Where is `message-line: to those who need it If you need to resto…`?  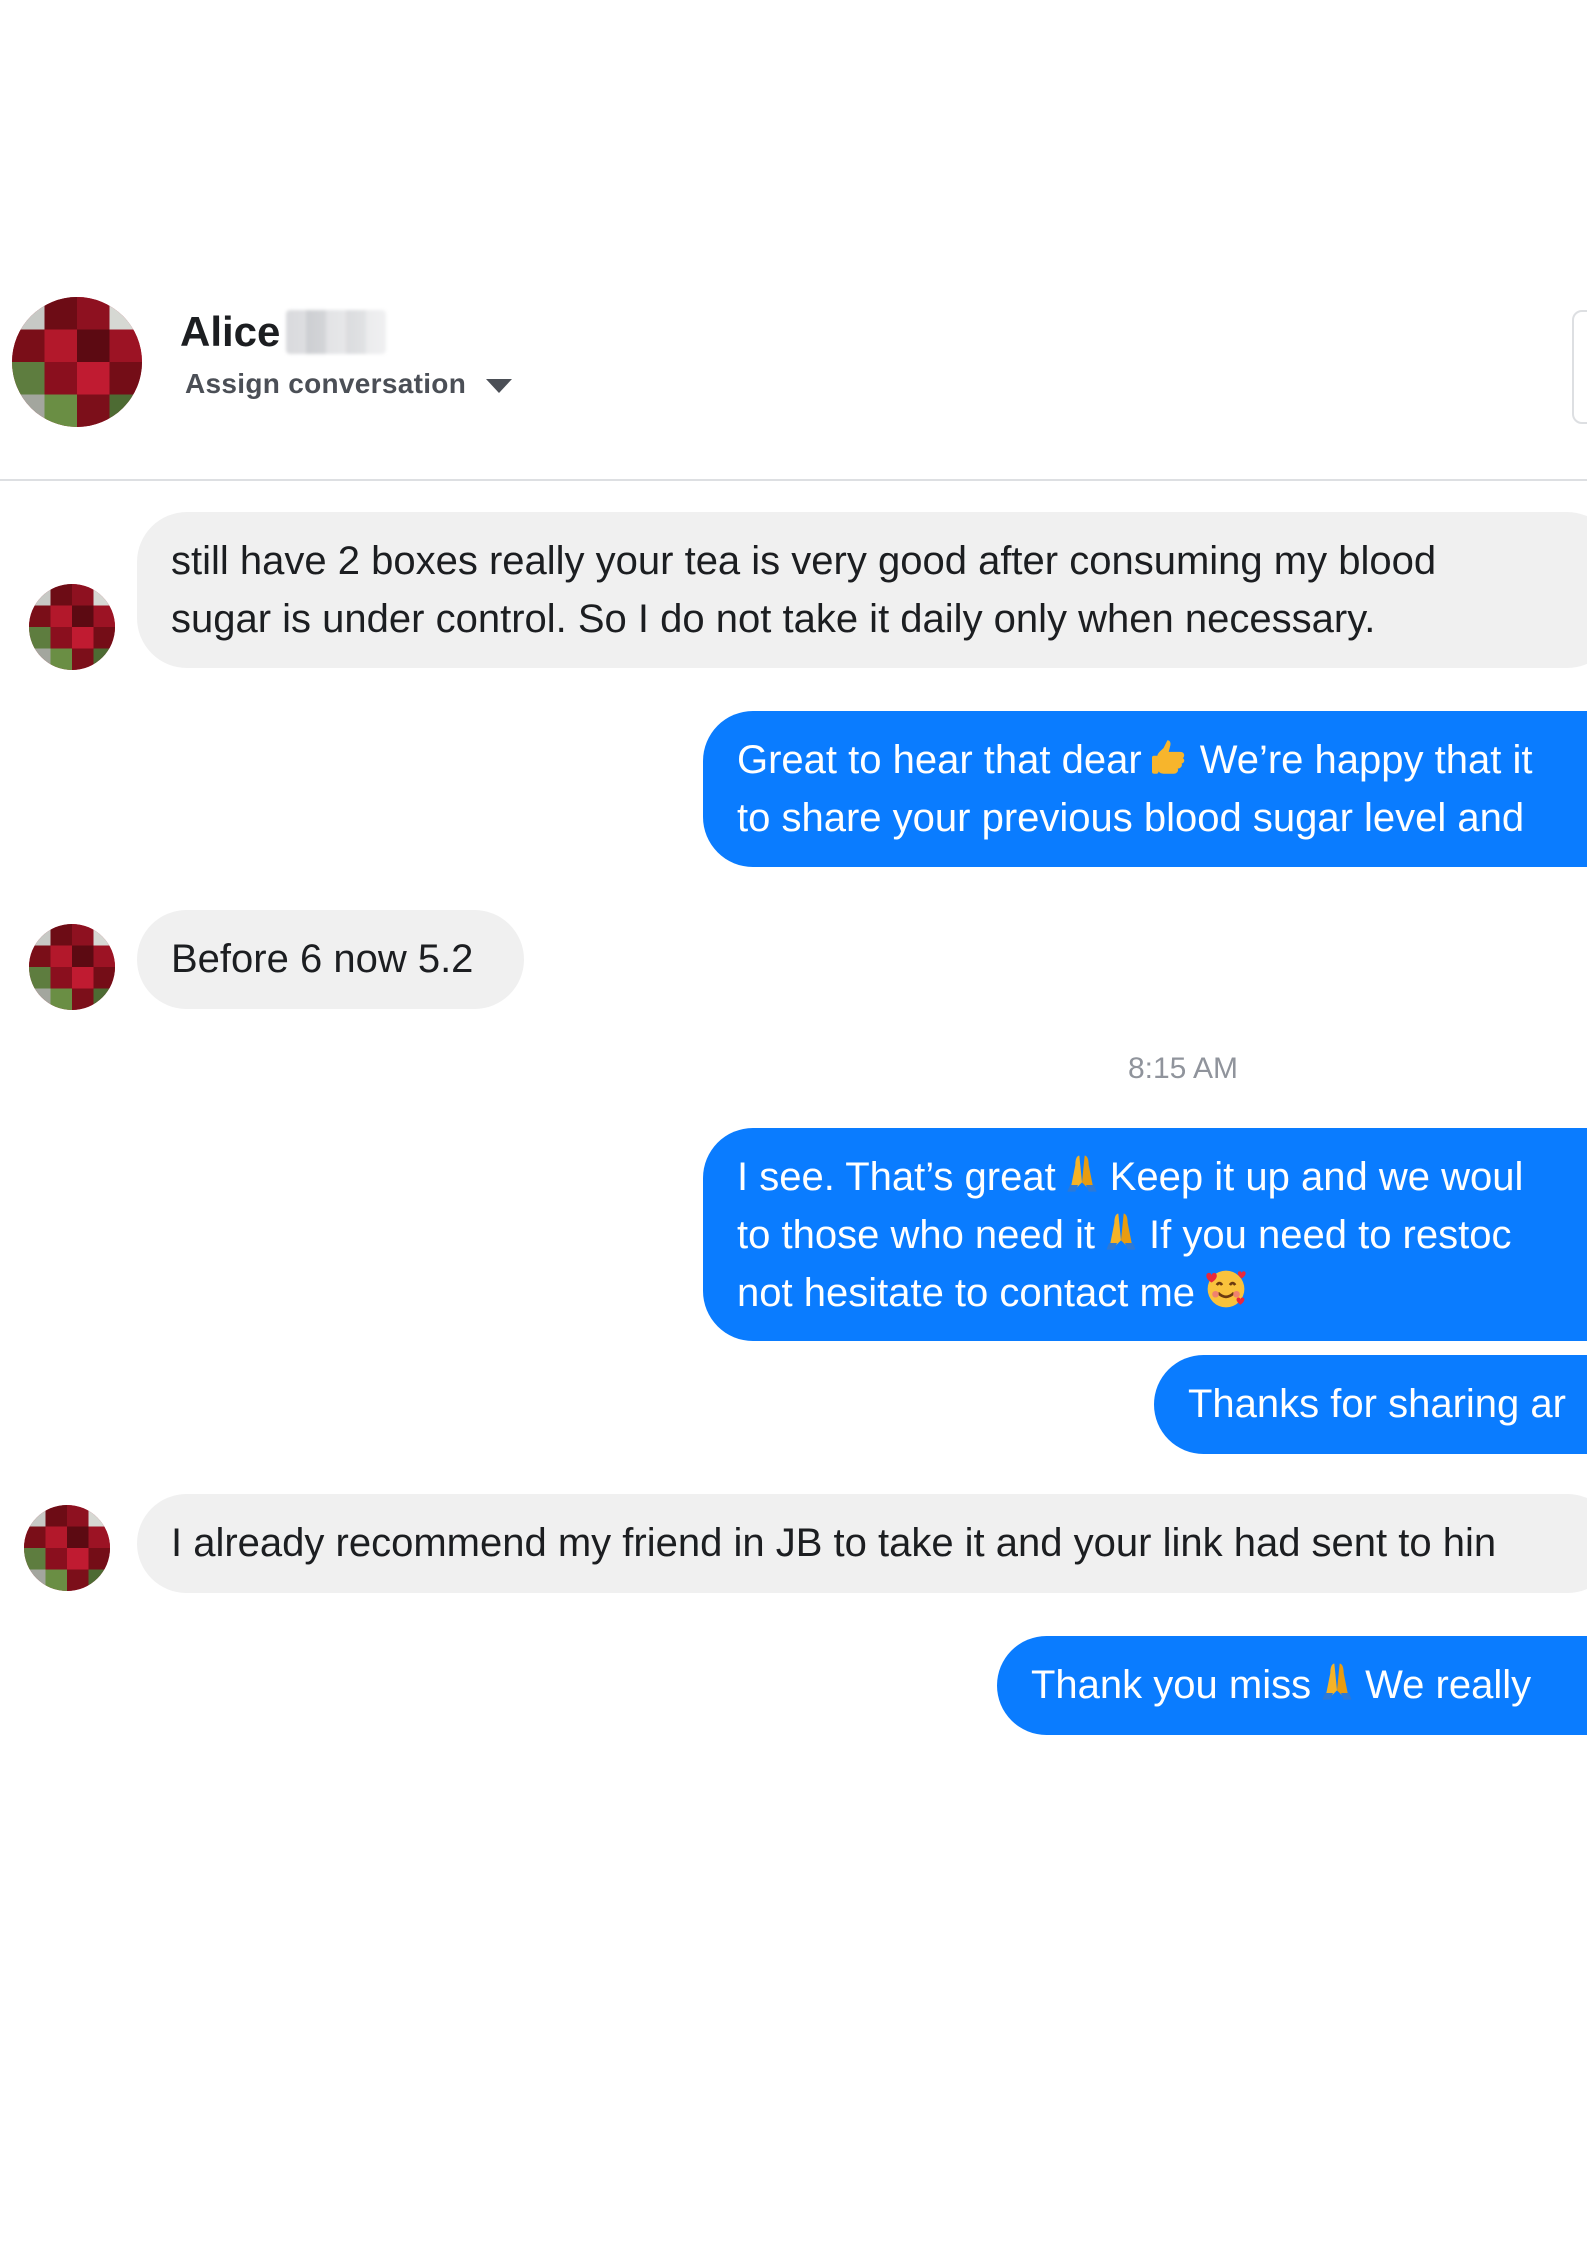
message-line: to those who need it If you need to resto… is located at coordinates (1162, 1235).